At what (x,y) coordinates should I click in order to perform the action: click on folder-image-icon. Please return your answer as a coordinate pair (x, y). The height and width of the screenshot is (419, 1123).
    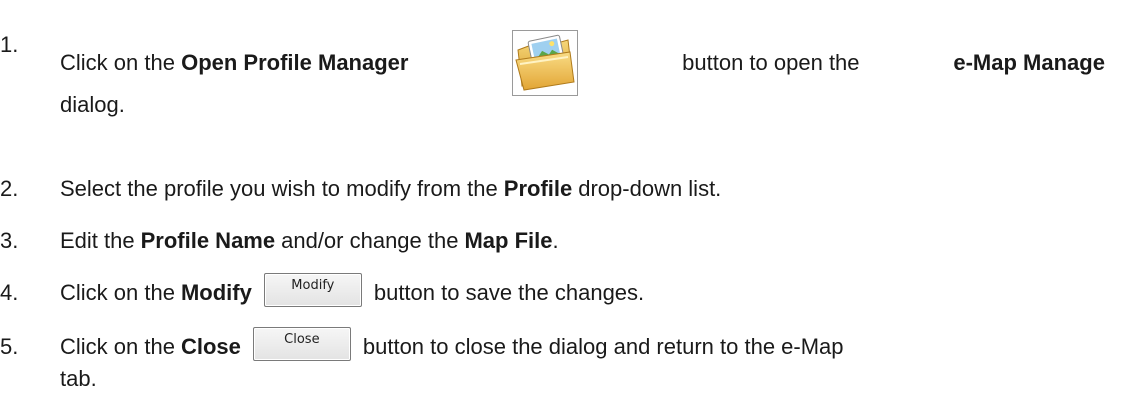
    Looking at the image, I should click on (545, 63).